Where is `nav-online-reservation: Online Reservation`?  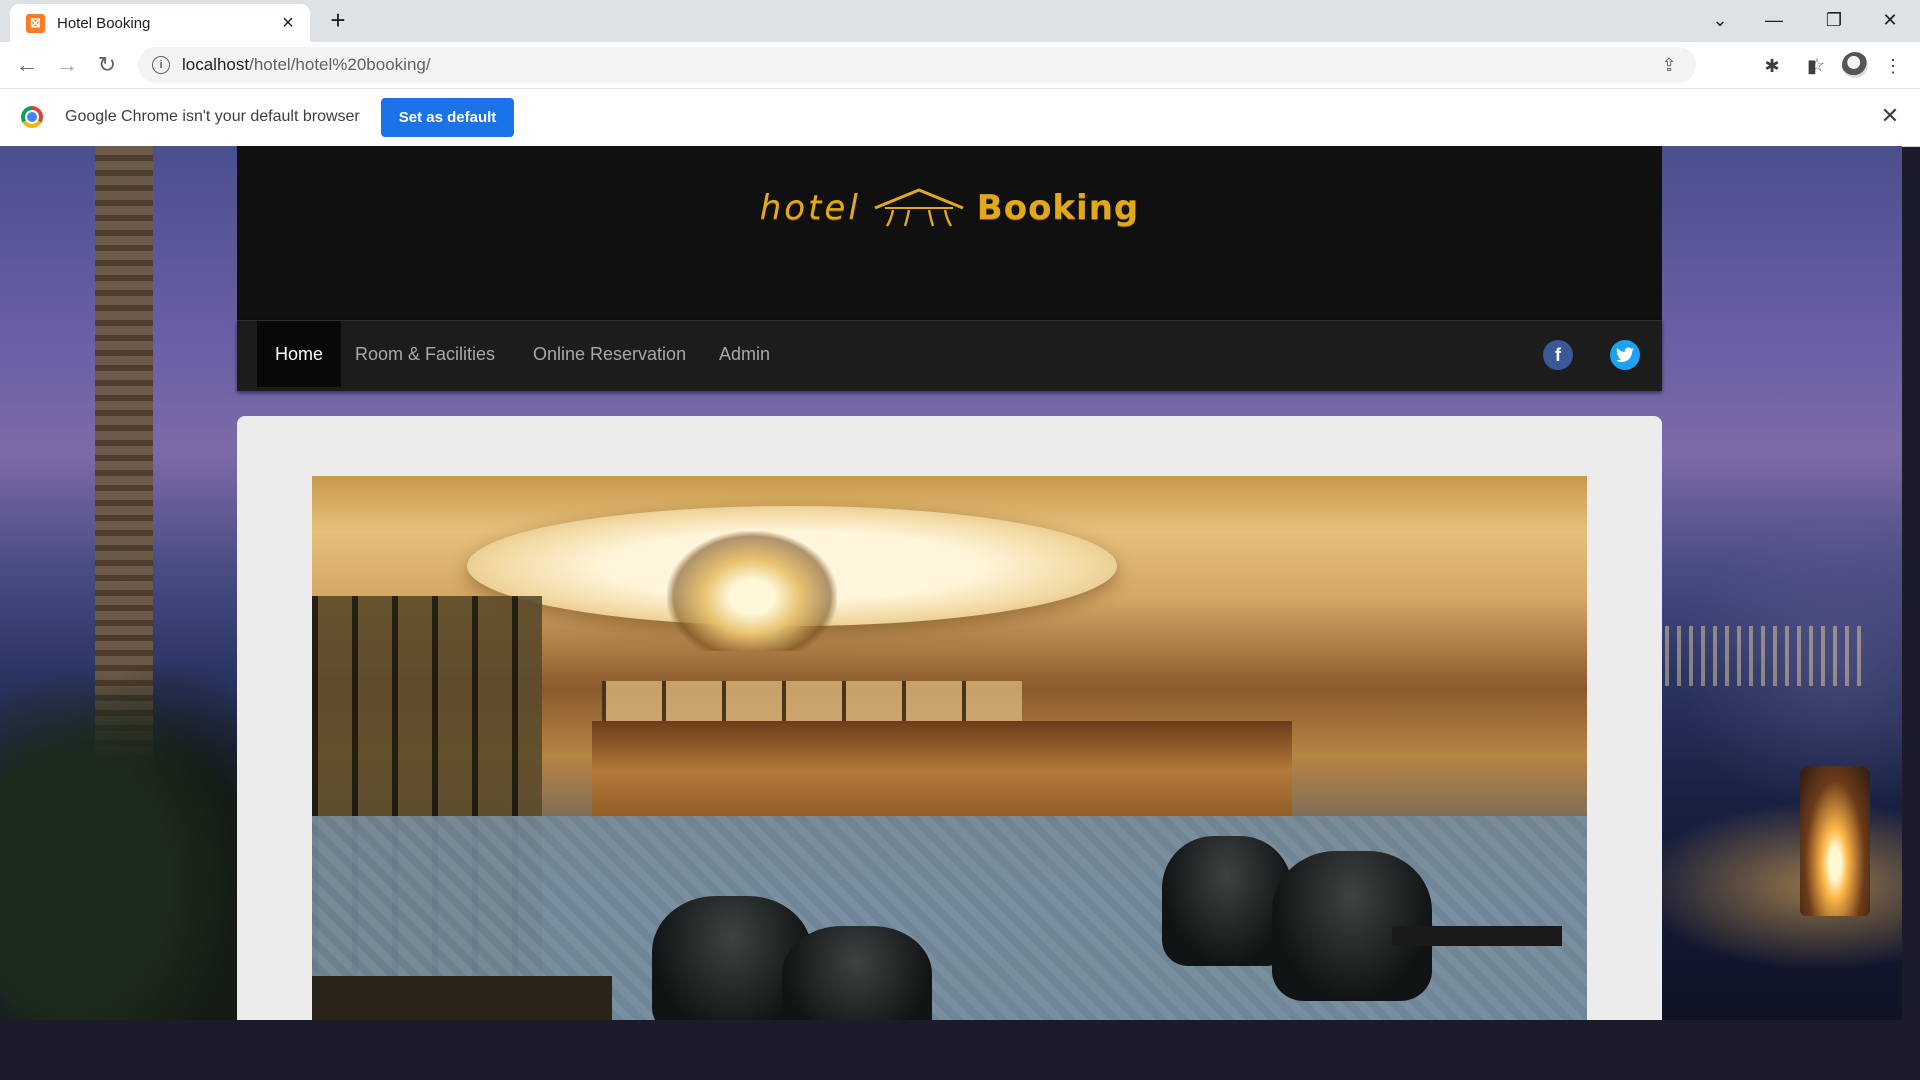 nav-online-reservation: Online Reservation is located at coordinates (609, 354).